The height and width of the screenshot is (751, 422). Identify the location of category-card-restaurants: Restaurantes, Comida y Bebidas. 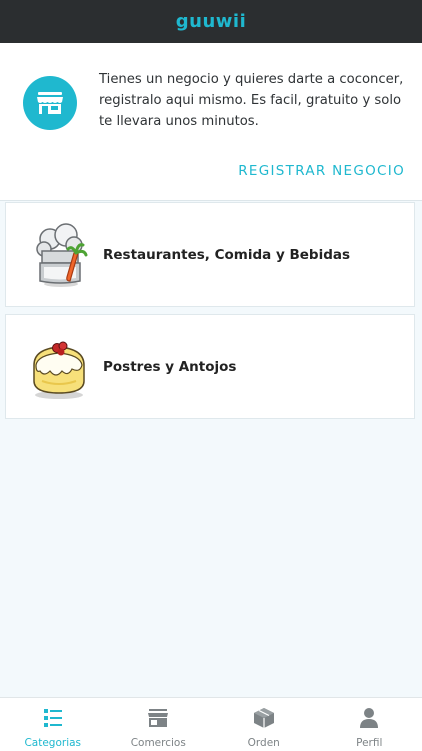
(210, 254).